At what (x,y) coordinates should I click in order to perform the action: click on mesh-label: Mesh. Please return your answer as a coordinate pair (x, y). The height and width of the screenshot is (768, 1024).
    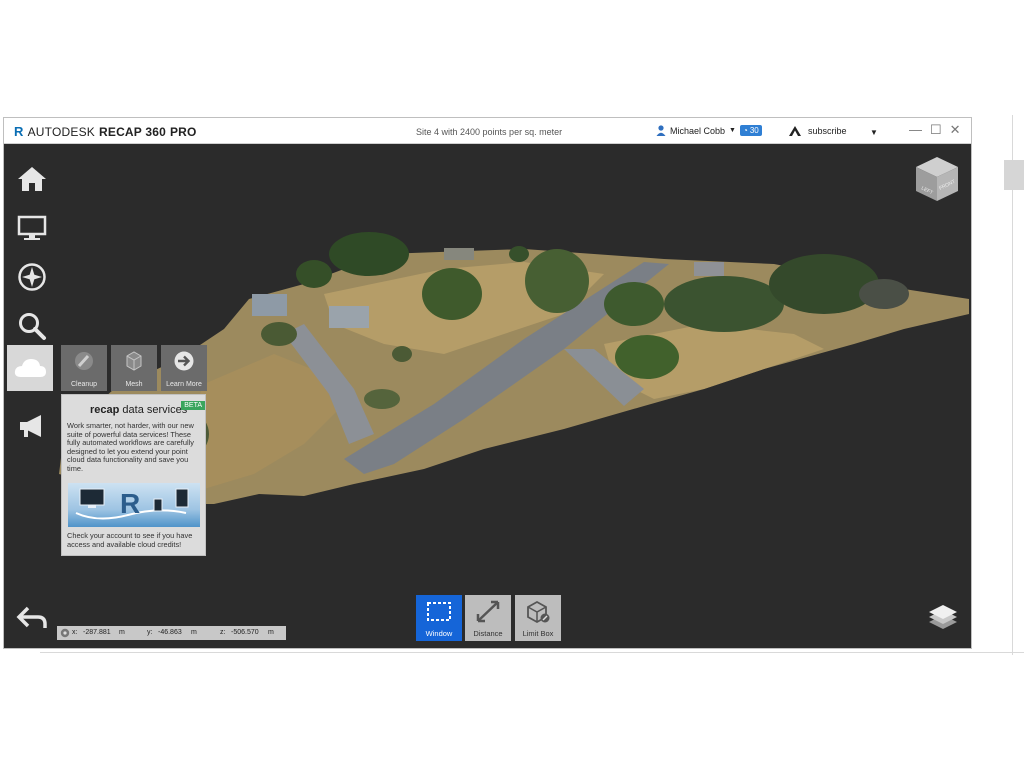
    Looking at the image, I should click on (134, 384).